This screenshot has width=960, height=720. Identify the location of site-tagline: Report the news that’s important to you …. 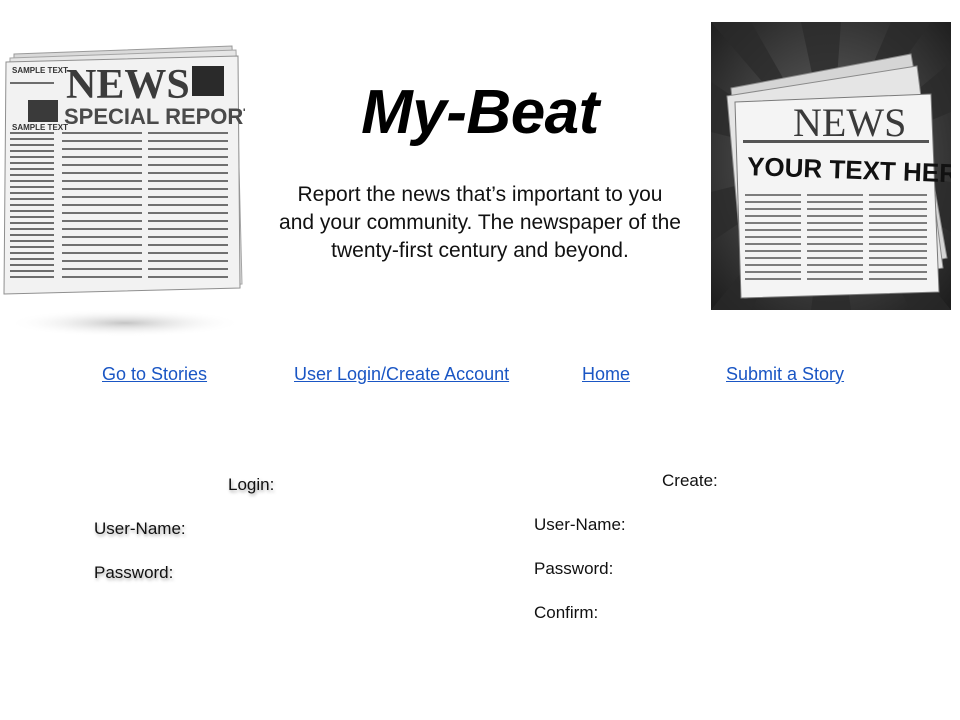
(480, 223).